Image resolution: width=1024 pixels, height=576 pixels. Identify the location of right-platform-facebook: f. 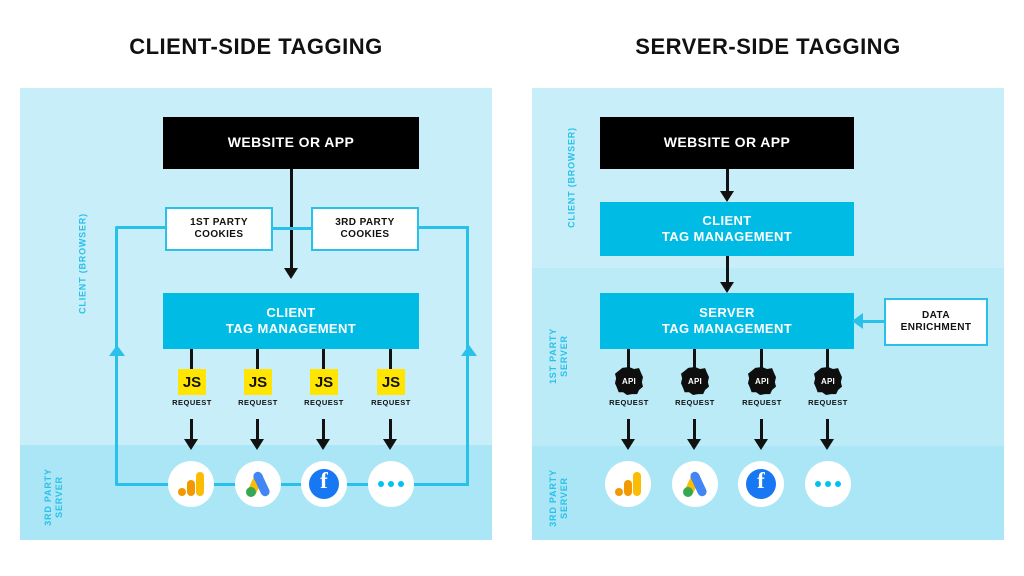
(761, 484).